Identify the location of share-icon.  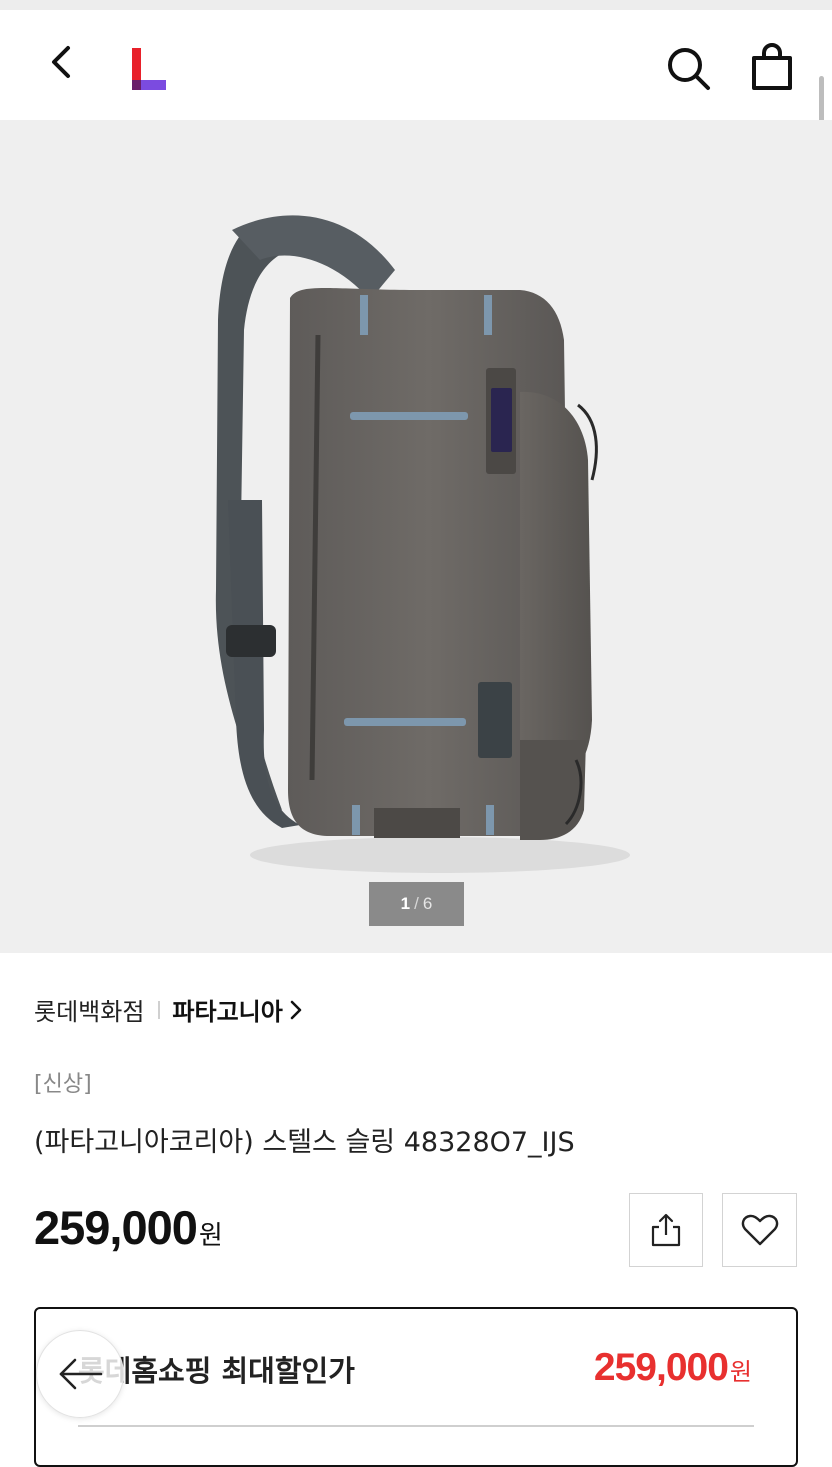
(666, 1230).